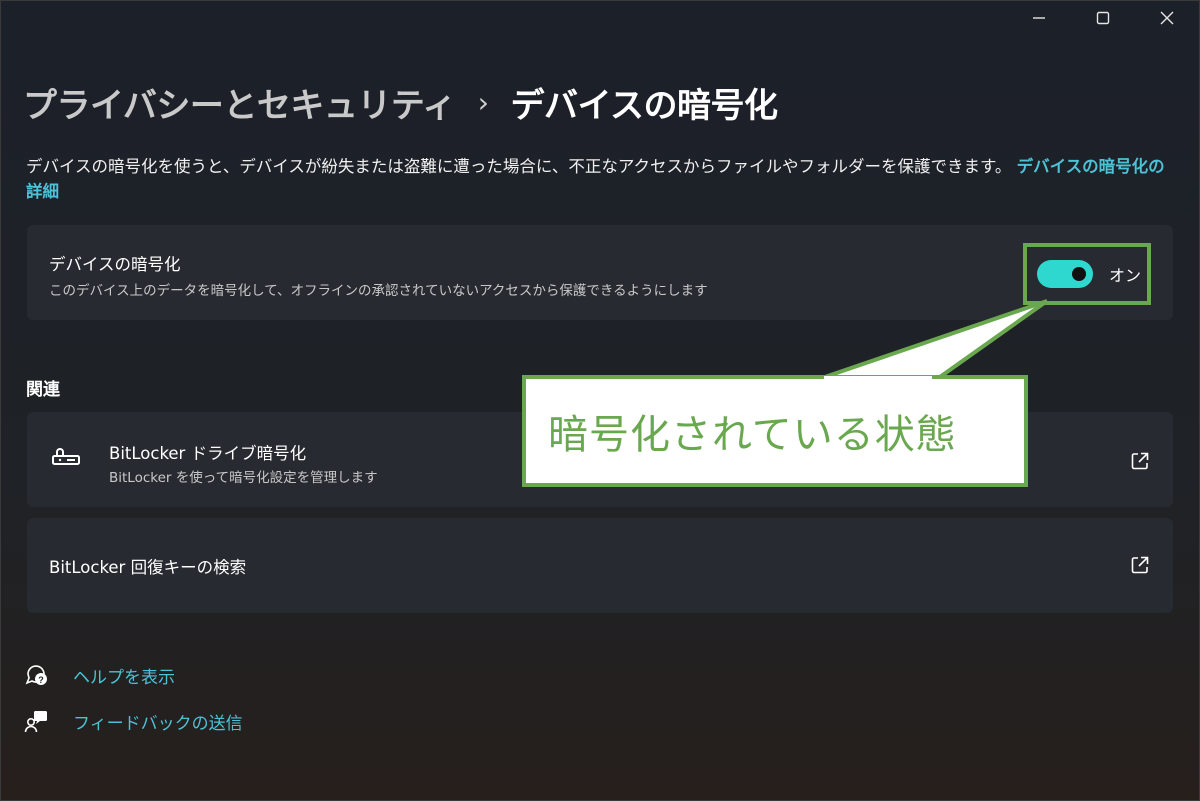 Image resolution: width=1200 pixels, height=801 pixels. Describe the element at coordinates (243, 478) in the screenshot. I see `bitlocker-subtitle: BitLocker を使って暗号化設定を管理します` at that location.